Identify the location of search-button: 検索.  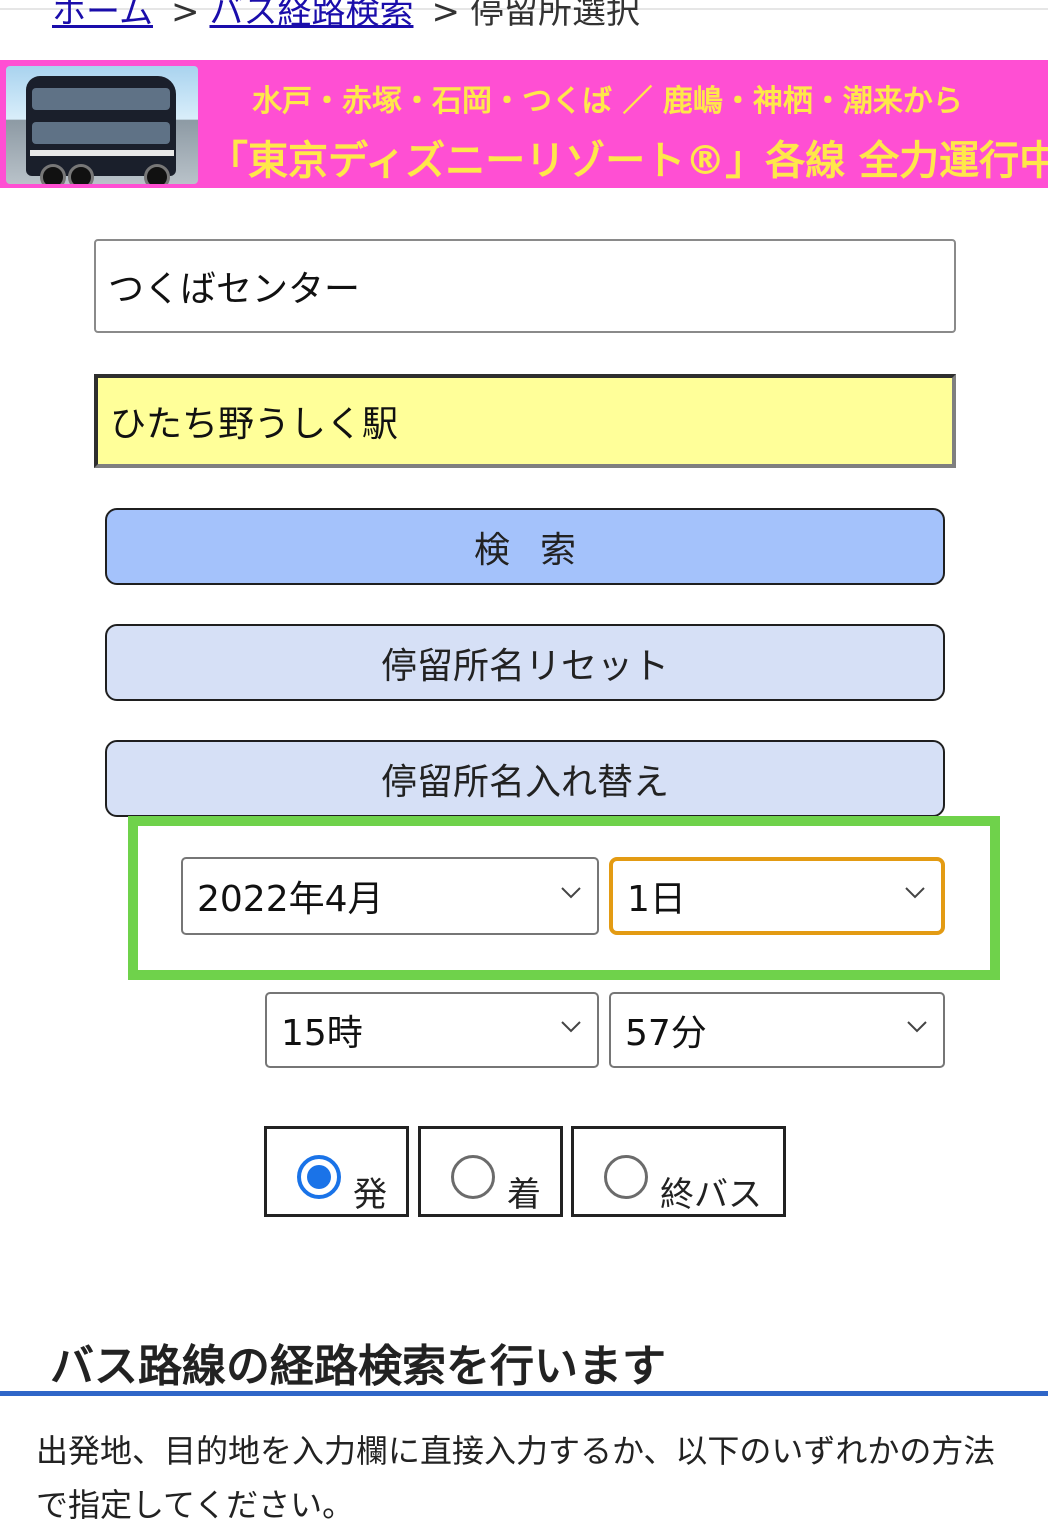
(525, 546).